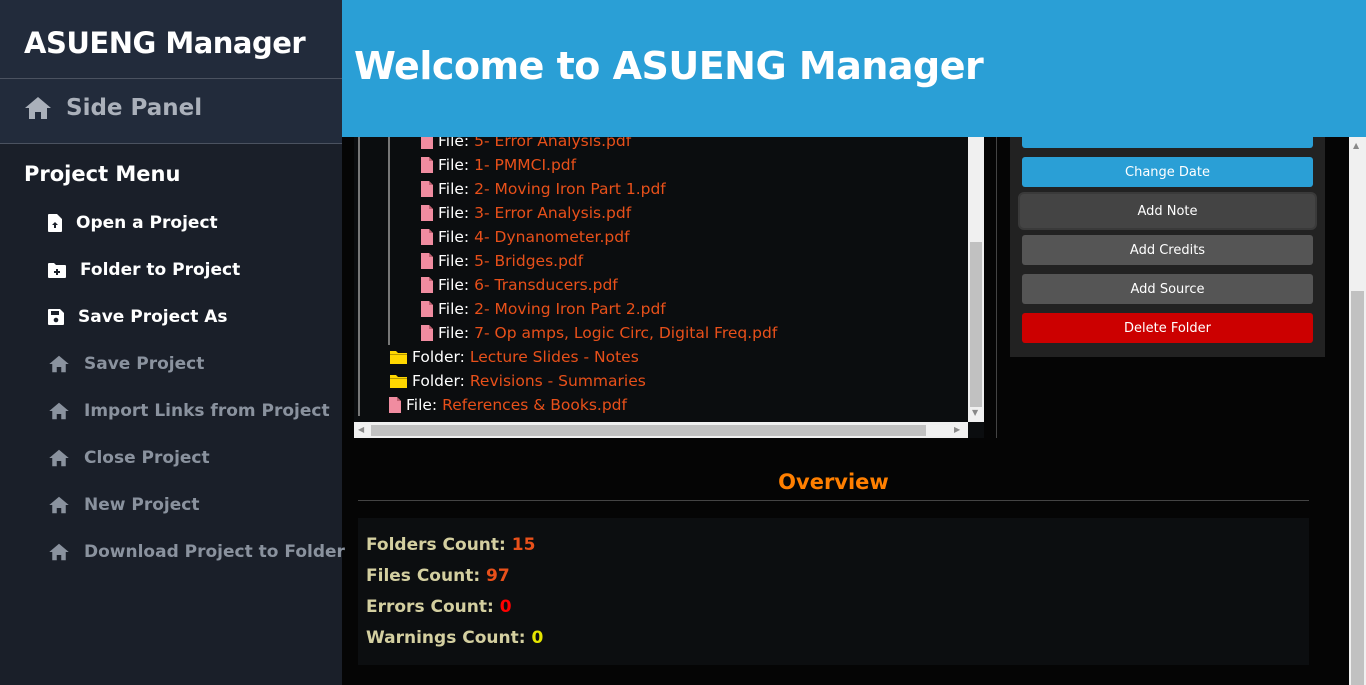 The width and height of the screenshot is (1366, 685). Describe the element at coordinates (523, 545) in the screenshot. I see `stat-value: 15` at that location.